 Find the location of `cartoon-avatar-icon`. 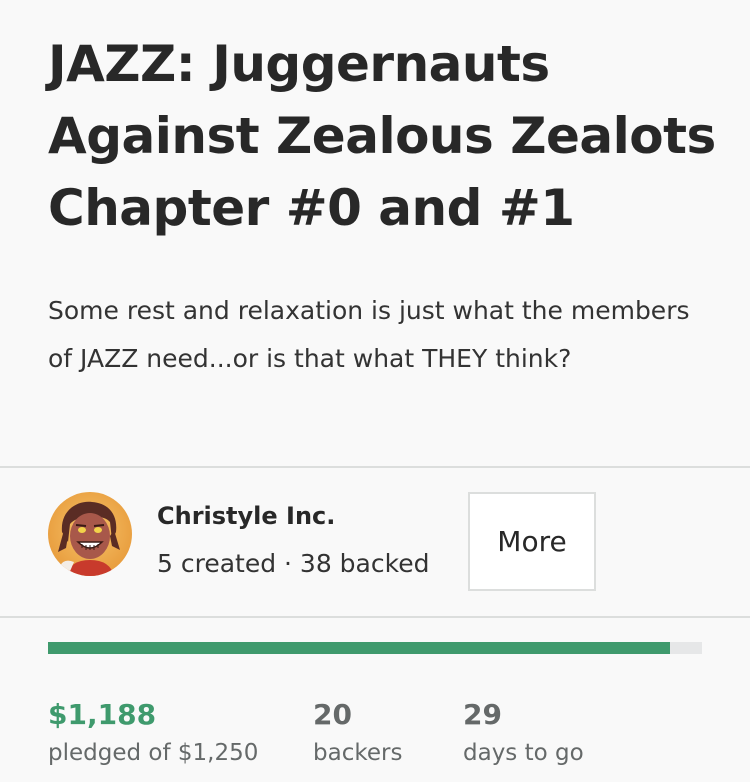

cartoon-avatar-icon is located at coordinates (90, 534).